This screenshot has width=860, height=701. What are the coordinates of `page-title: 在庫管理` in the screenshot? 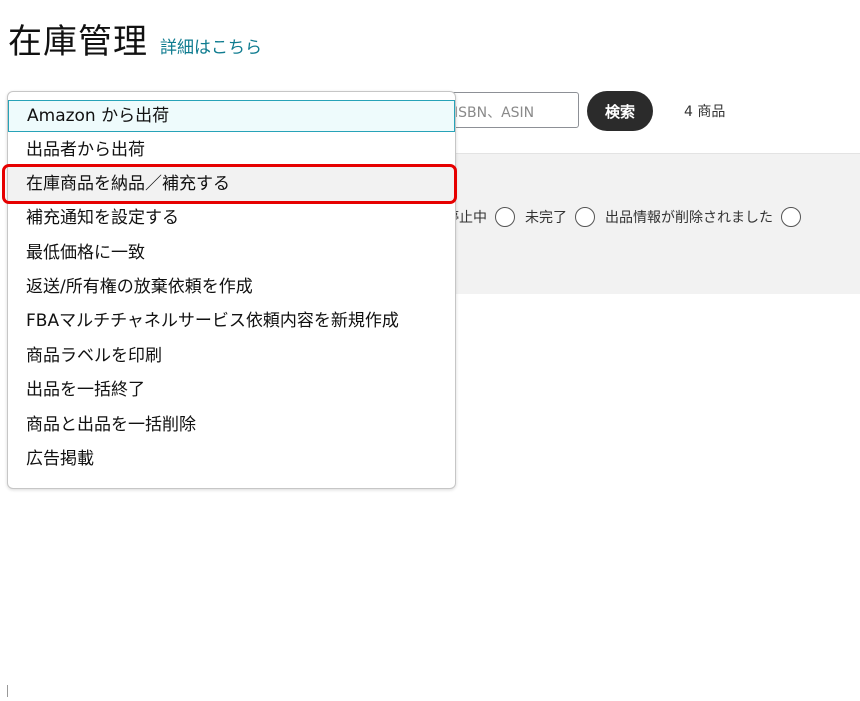 It's located at (78, 42).